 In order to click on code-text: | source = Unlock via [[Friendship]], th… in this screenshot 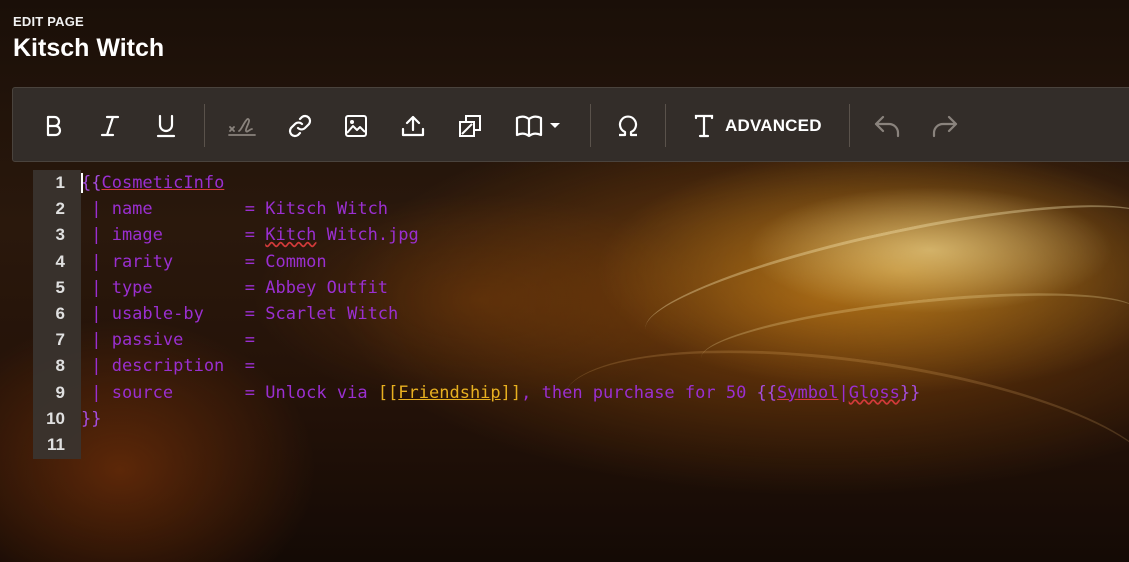, I will do `click(500, 393)`.